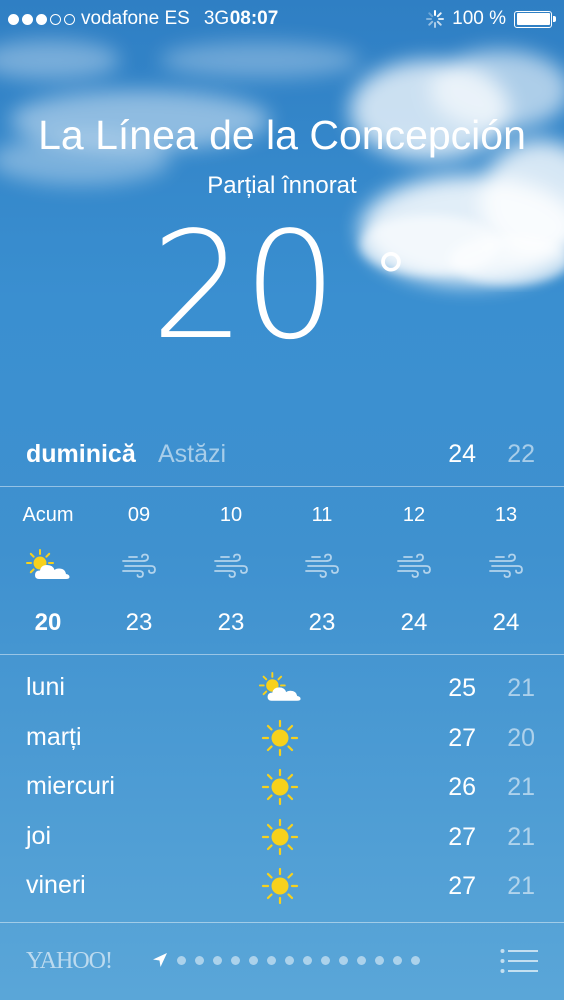 Image resolution: width=564 pixels, height=1000 pixels. What do you see at coordinates (462, 454) in the screenshot?
I see `today-high: 24` at bounding box center [462, 454].